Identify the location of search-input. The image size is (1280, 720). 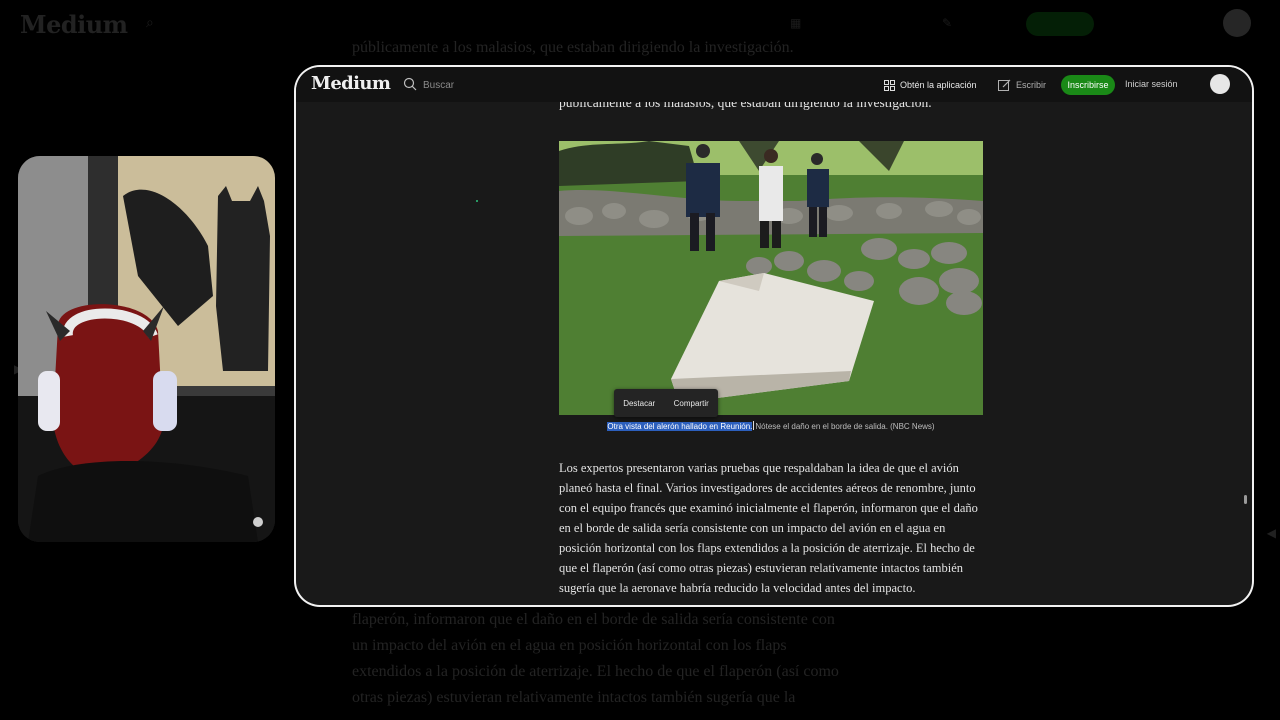
(483, 85).